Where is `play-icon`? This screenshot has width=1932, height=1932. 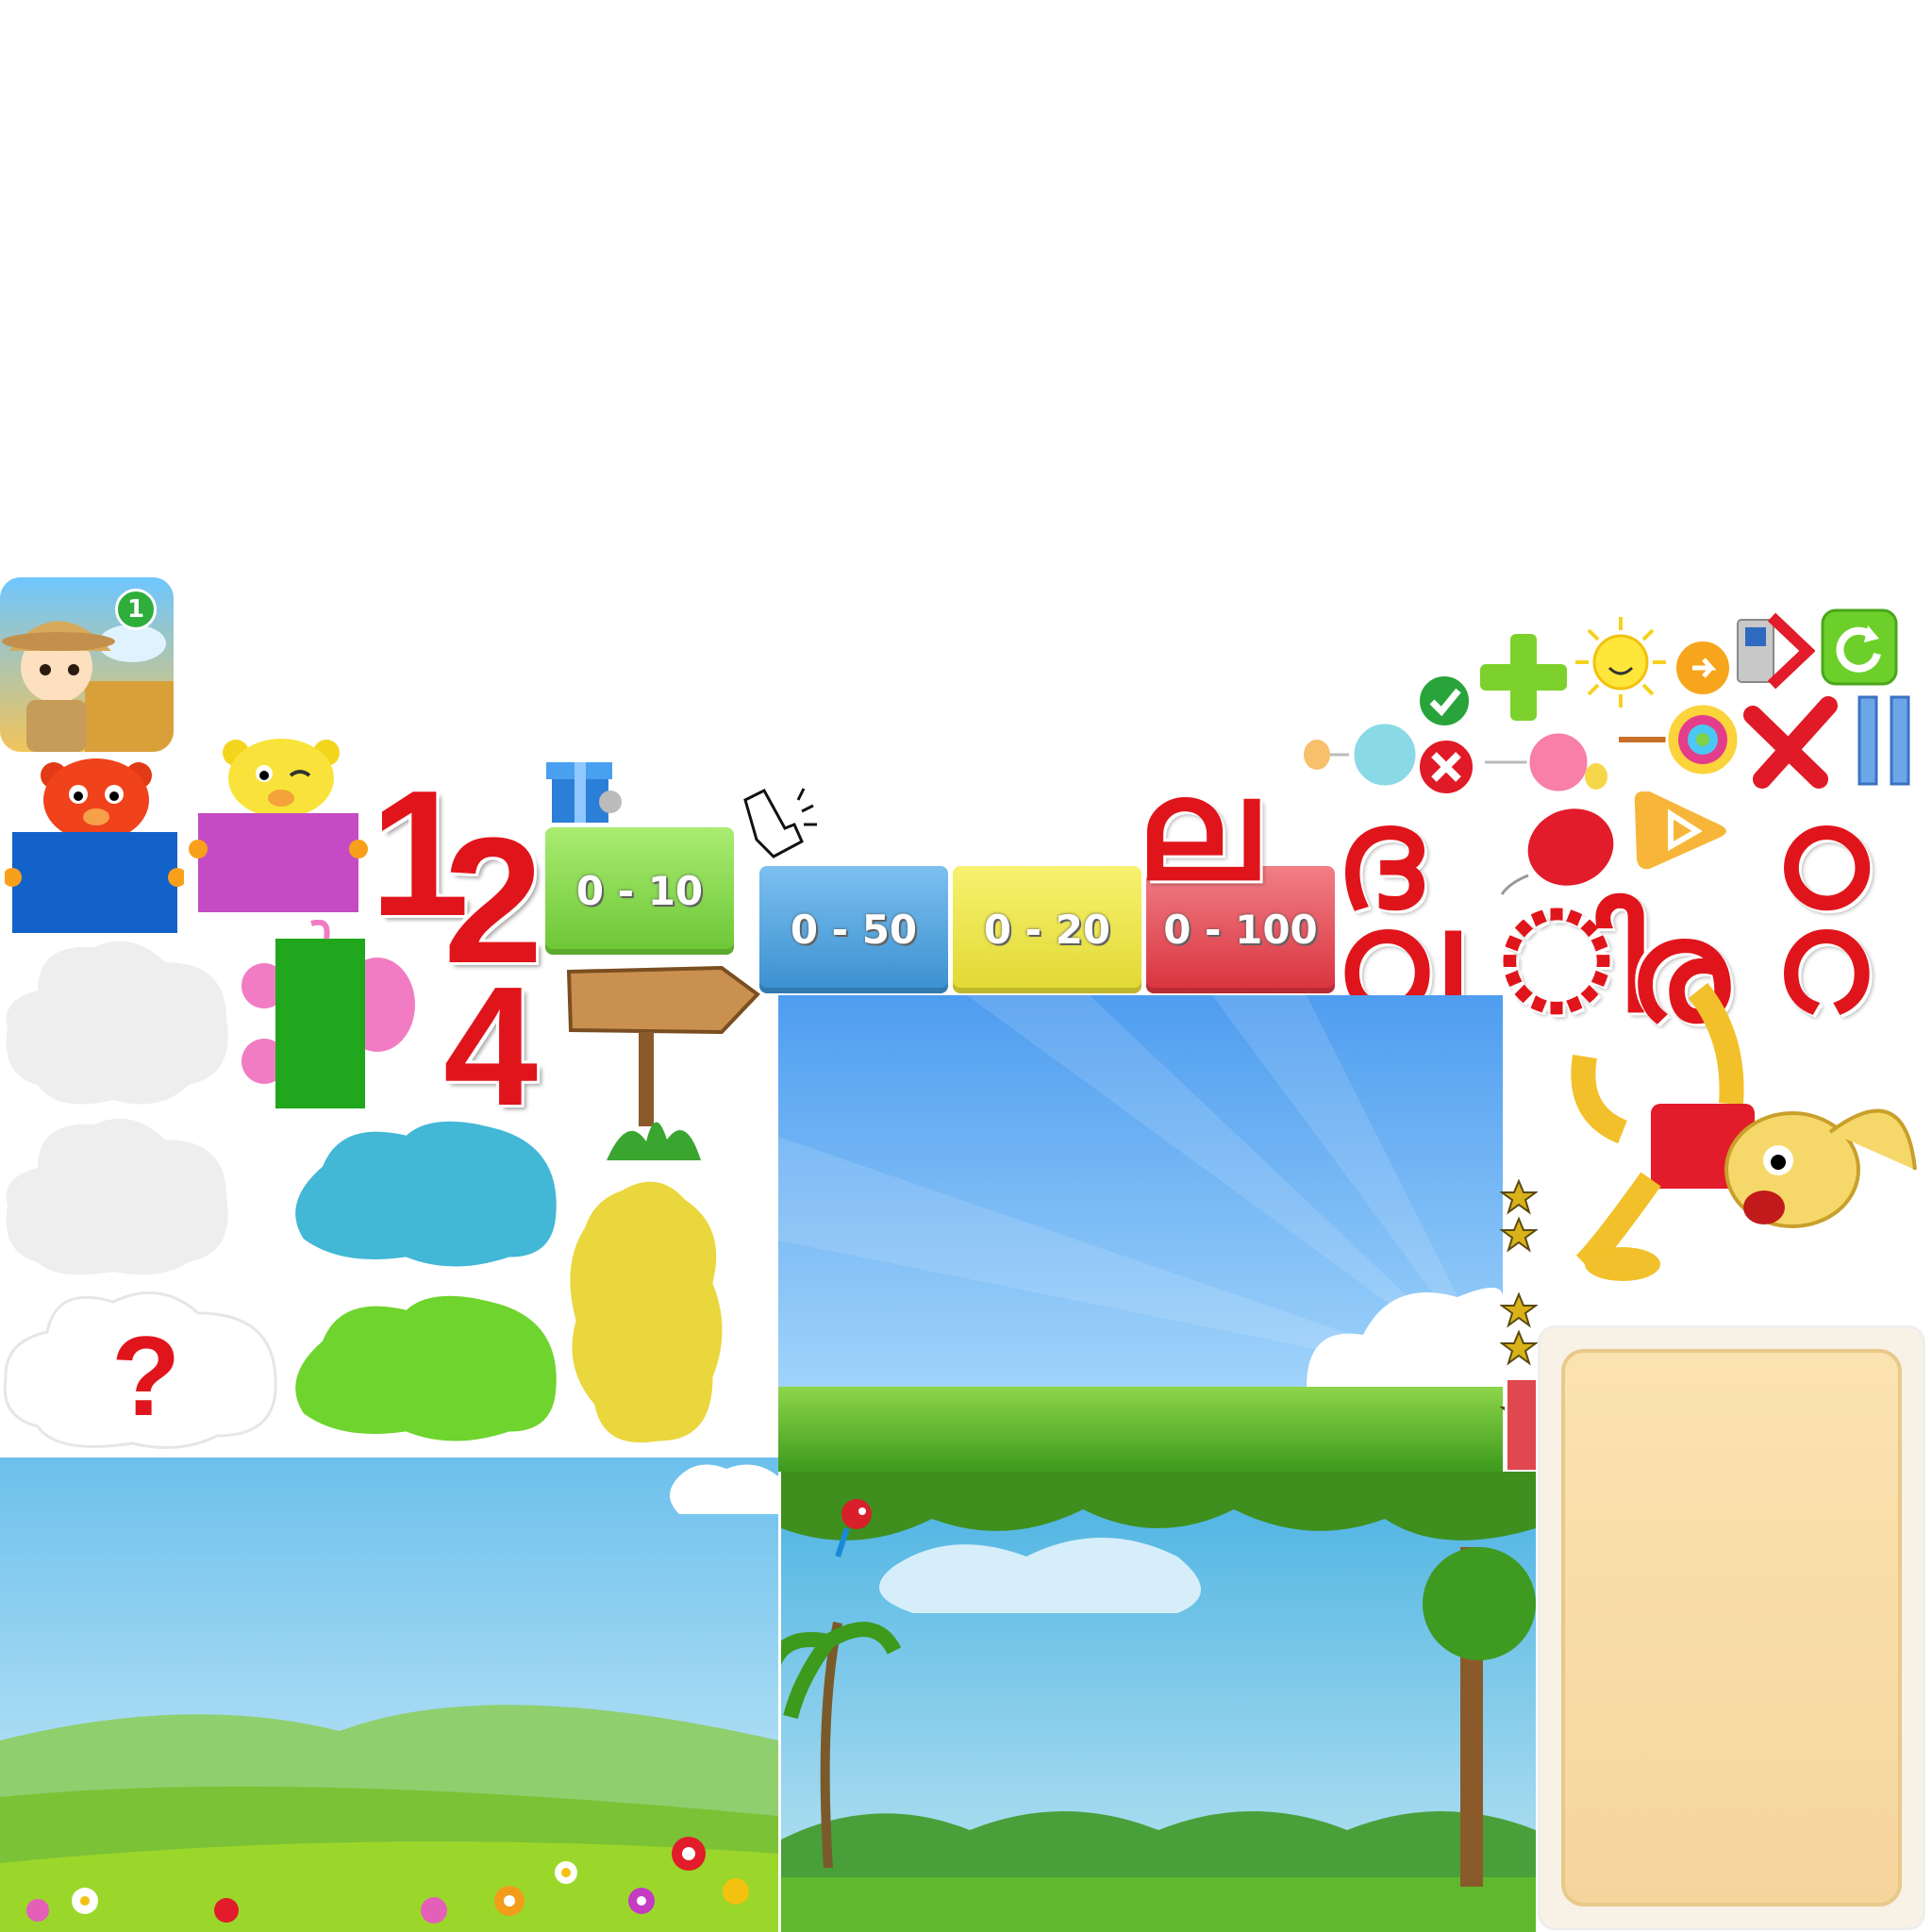
play-icon is located at coordinates (1684, 830).